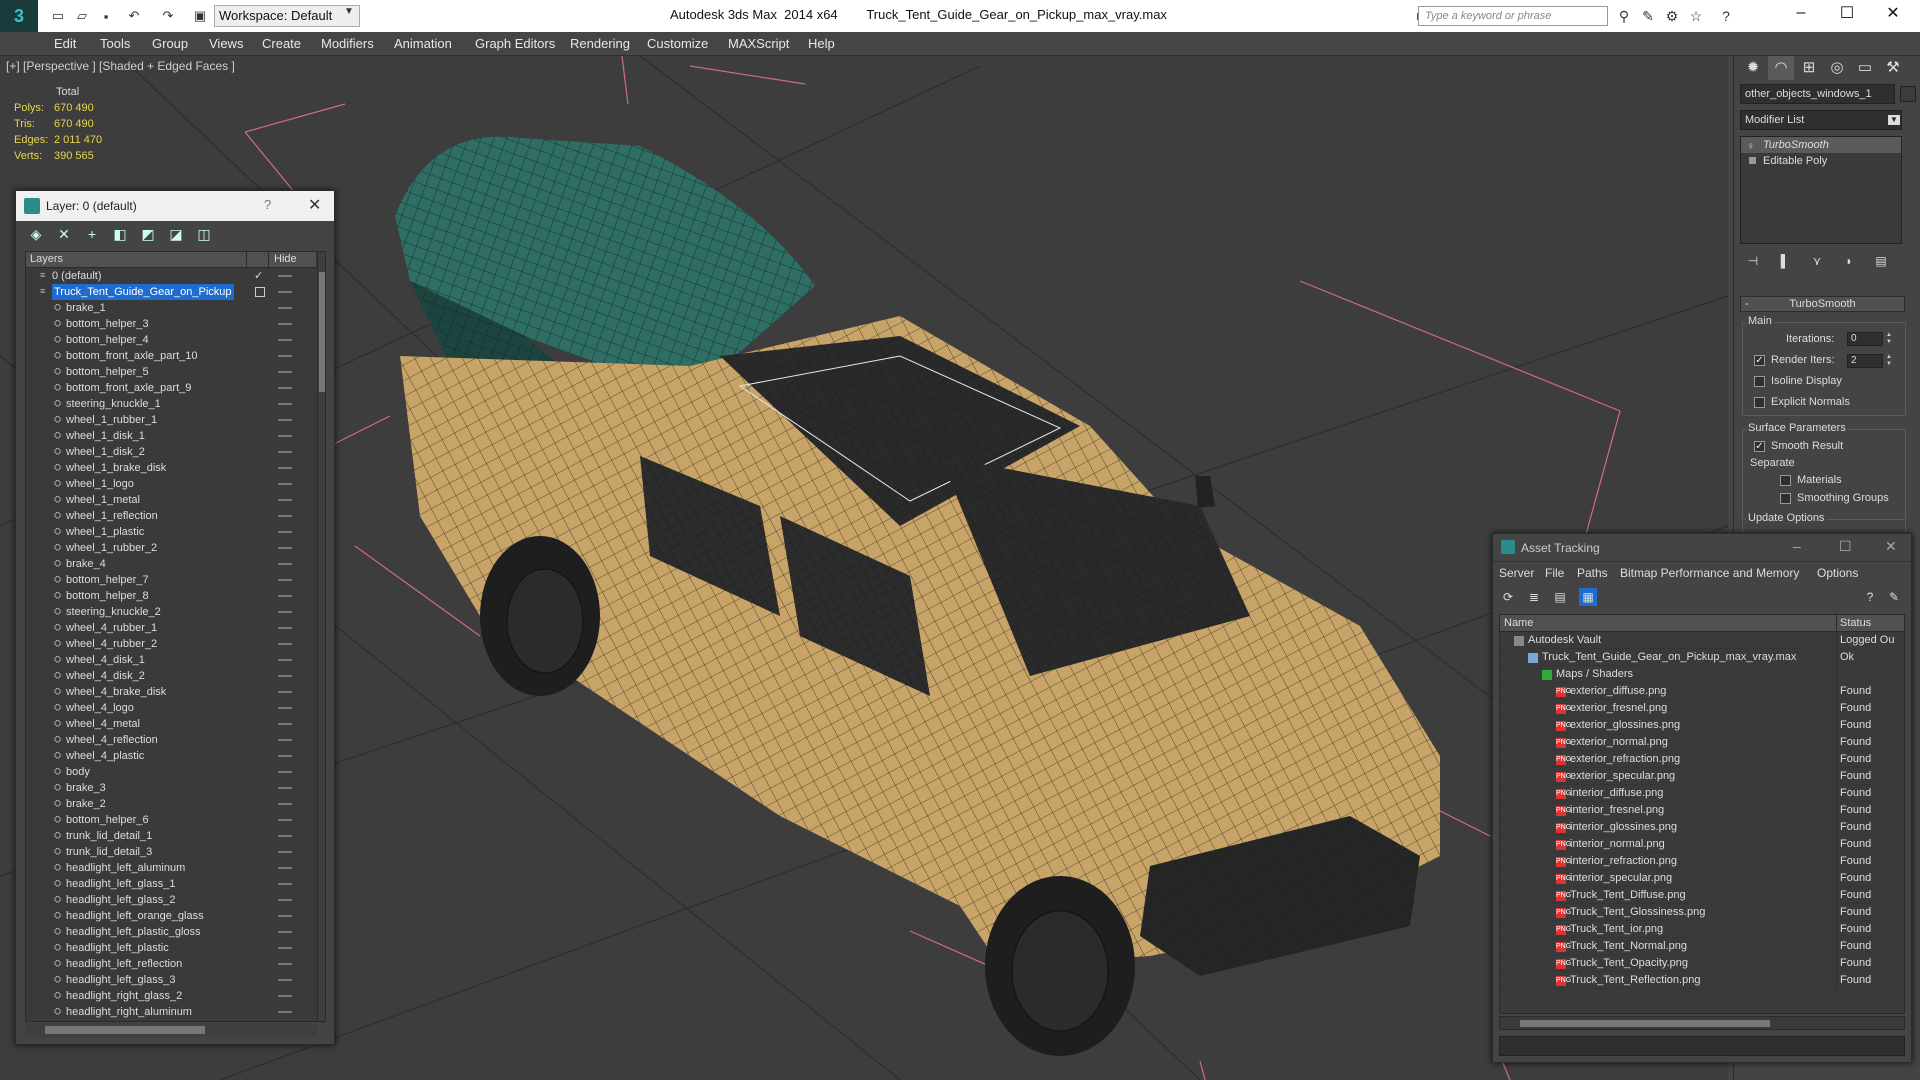 This screenshot has width=1920, height=1080. Describe the element at coordinates (1702, 776) in the screenshot. I see `asset-row: PNG exterior_specular.png Found` at that location.